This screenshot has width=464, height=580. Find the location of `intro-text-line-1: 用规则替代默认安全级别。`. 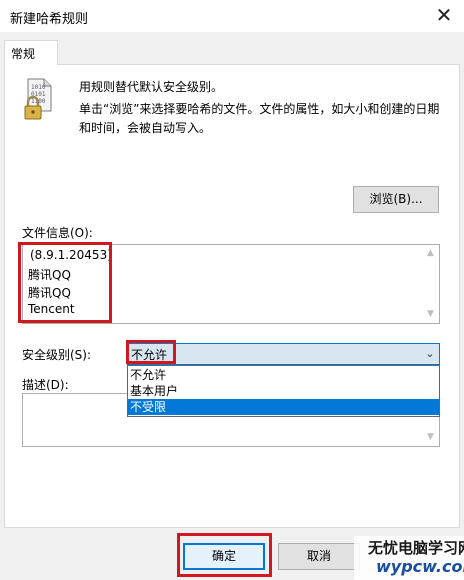

intro-text-line-1: 用规则替代默认安全级别。 is located at coordinates (151, 87).